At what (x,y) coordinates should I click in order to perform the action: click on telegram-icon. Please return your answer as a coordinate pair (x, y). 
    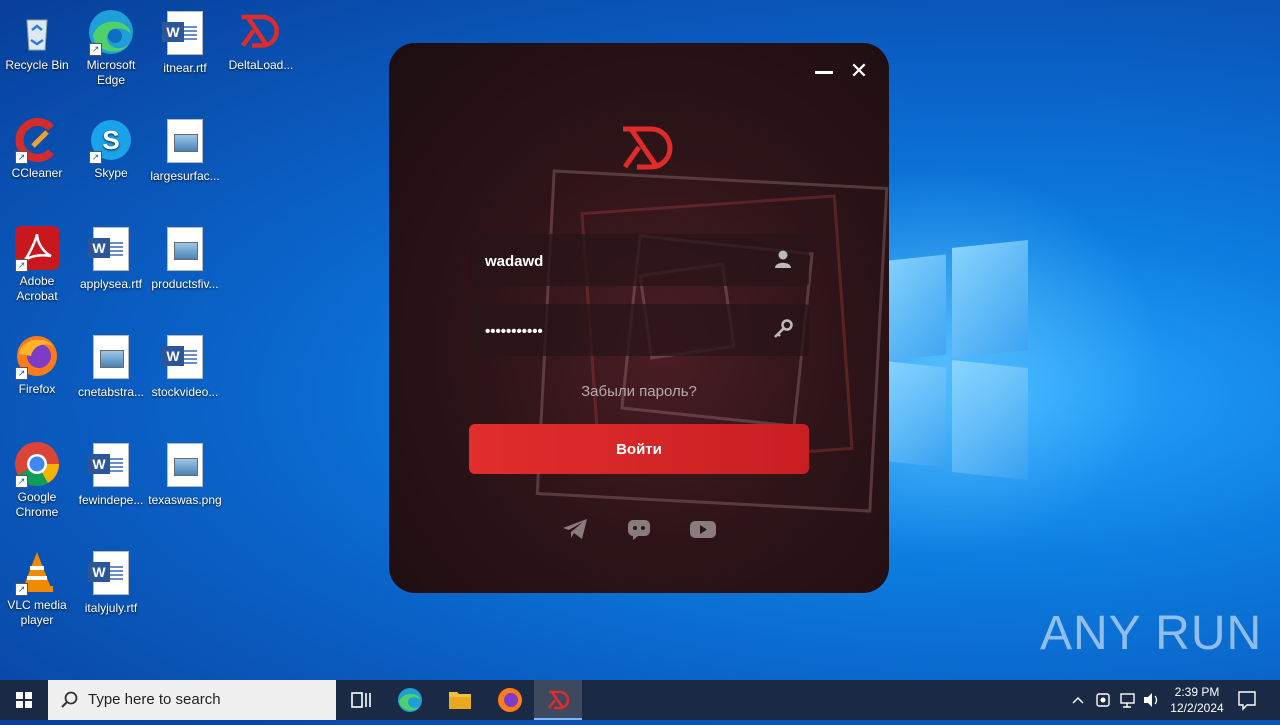
    Looking at the image, I should click on (575, 529).